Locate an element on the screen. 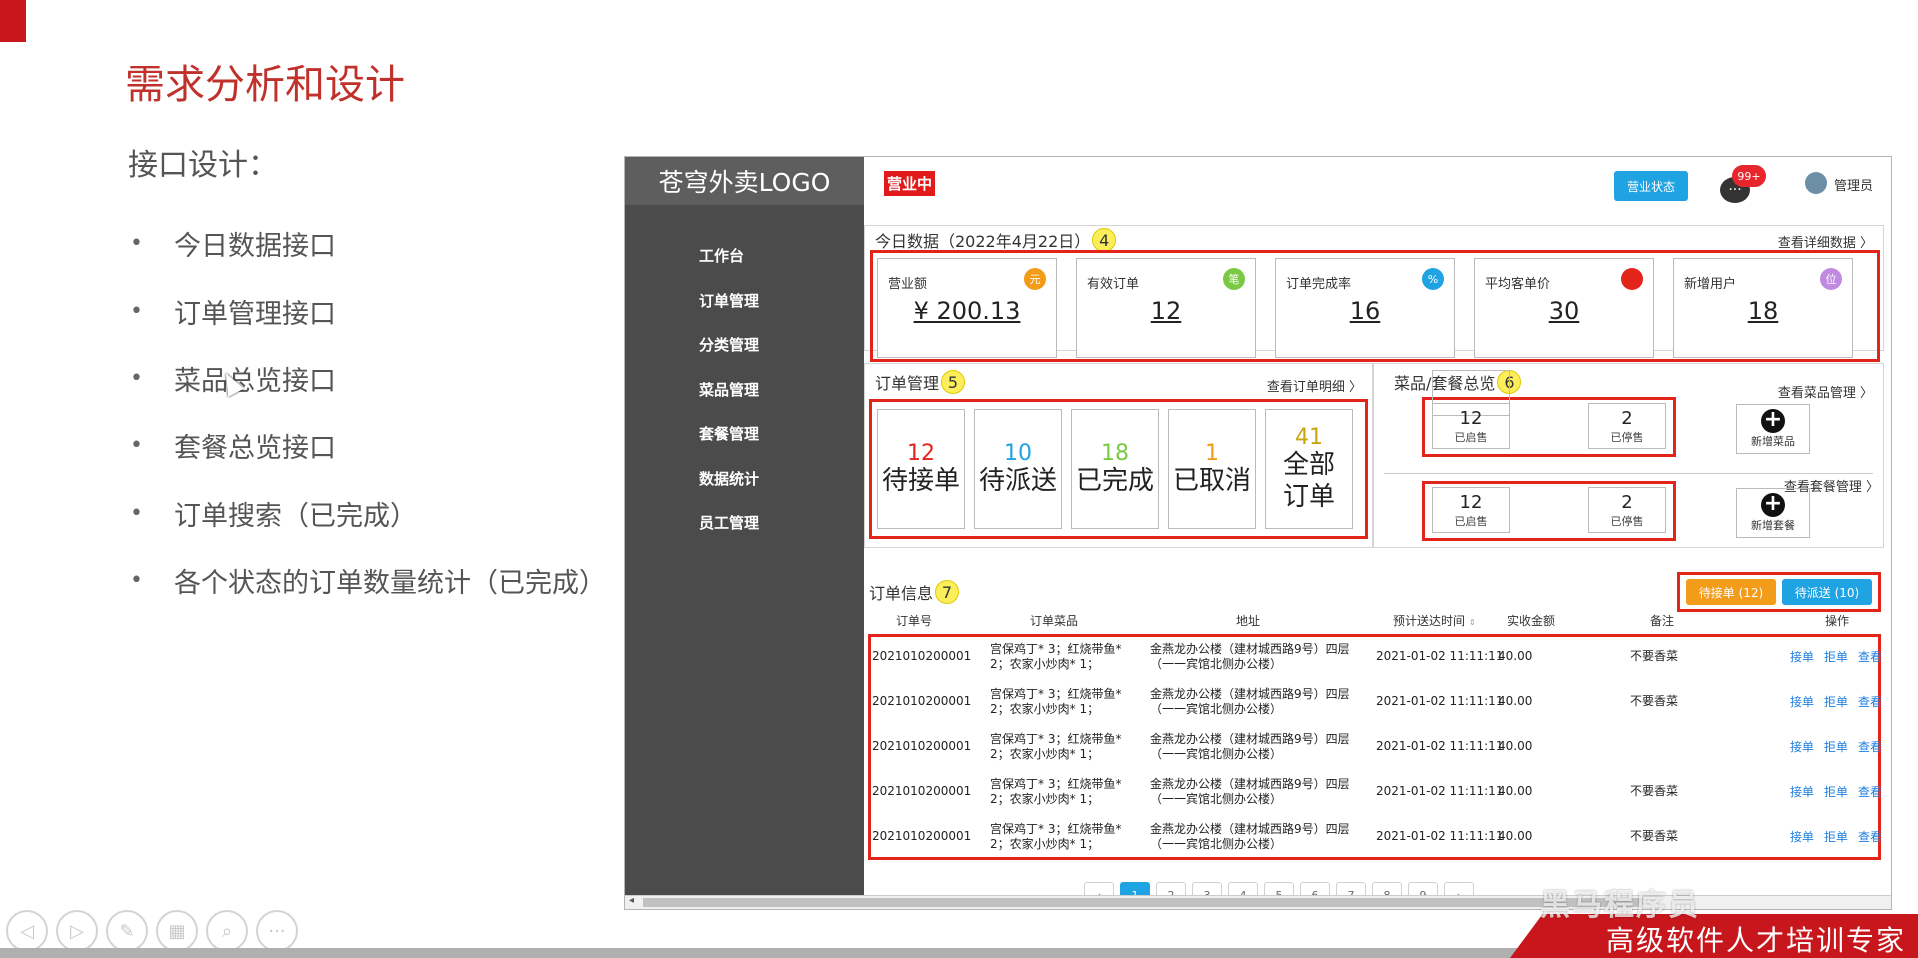 The image size is (1918, 958). stat-value: 30 is located at coordinates (1564, 311).